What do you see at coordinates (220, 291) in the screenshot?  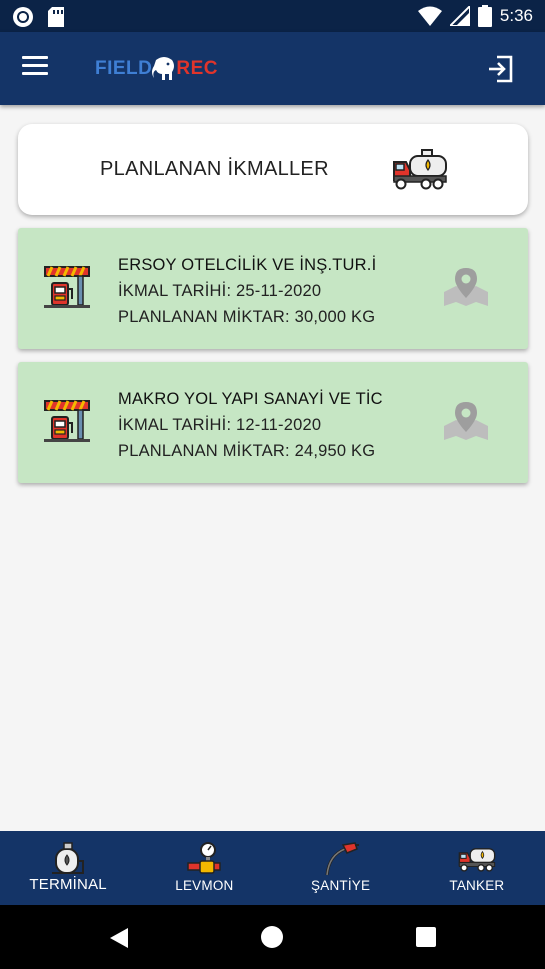 I see `refuel-date: İKMAL TARİHİ: 25-11-2020` at bounding box center [220, 291].